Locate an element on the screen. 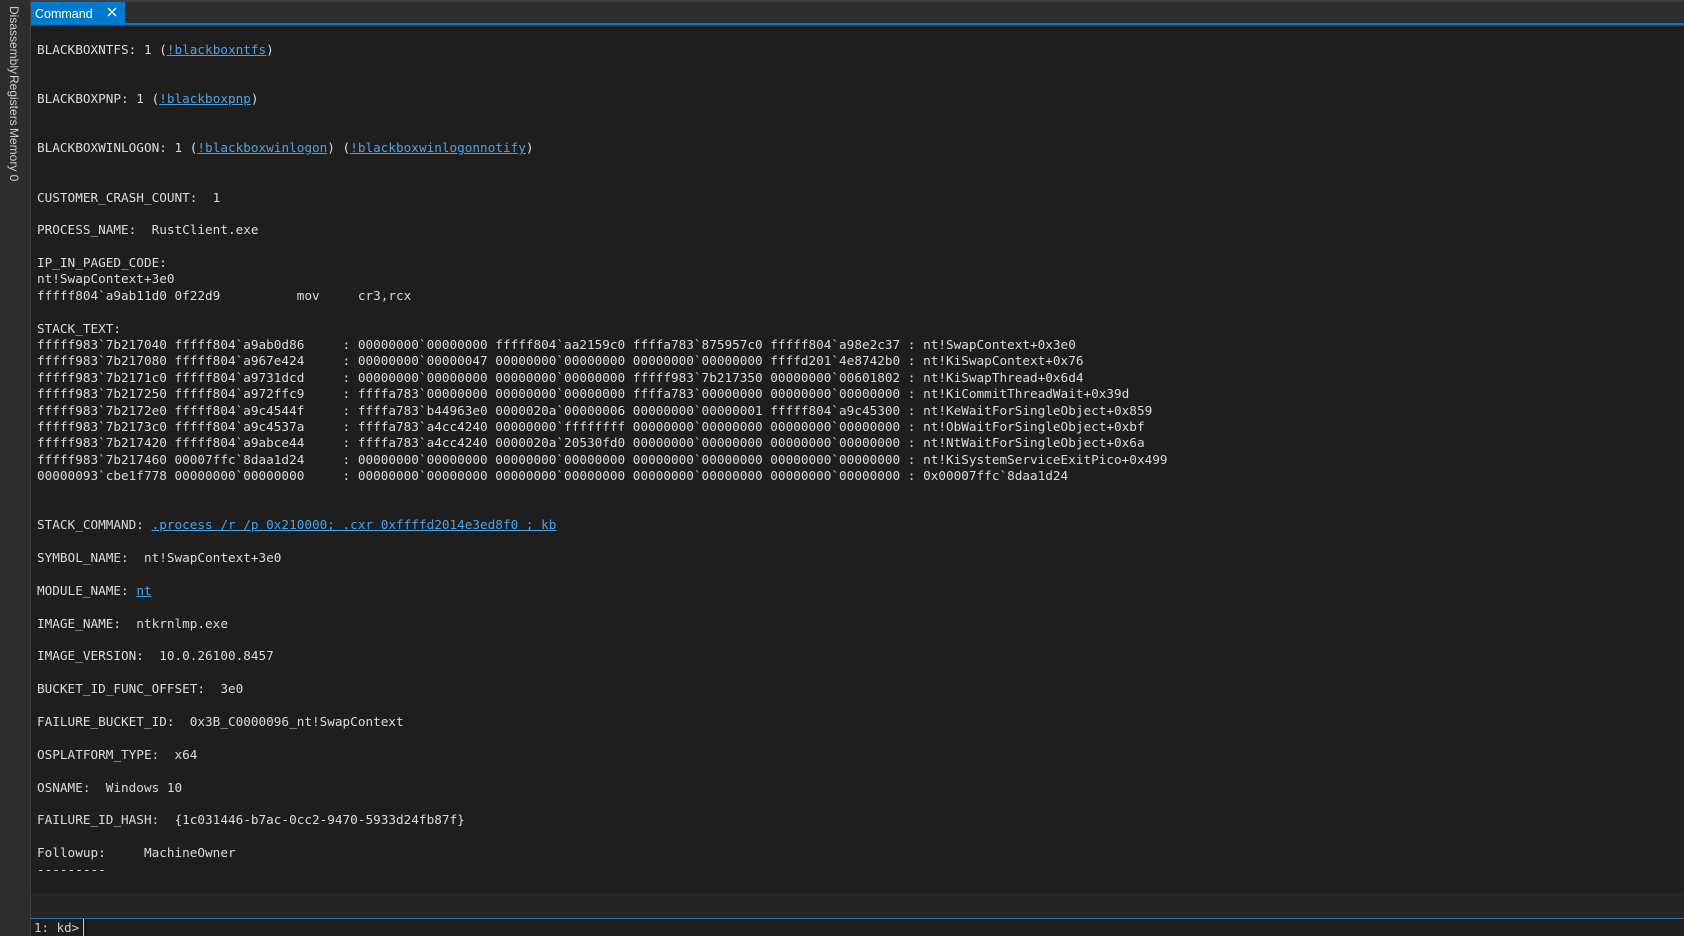  command-link: !blackboxwinlogon is located at coordinates (262, 147).